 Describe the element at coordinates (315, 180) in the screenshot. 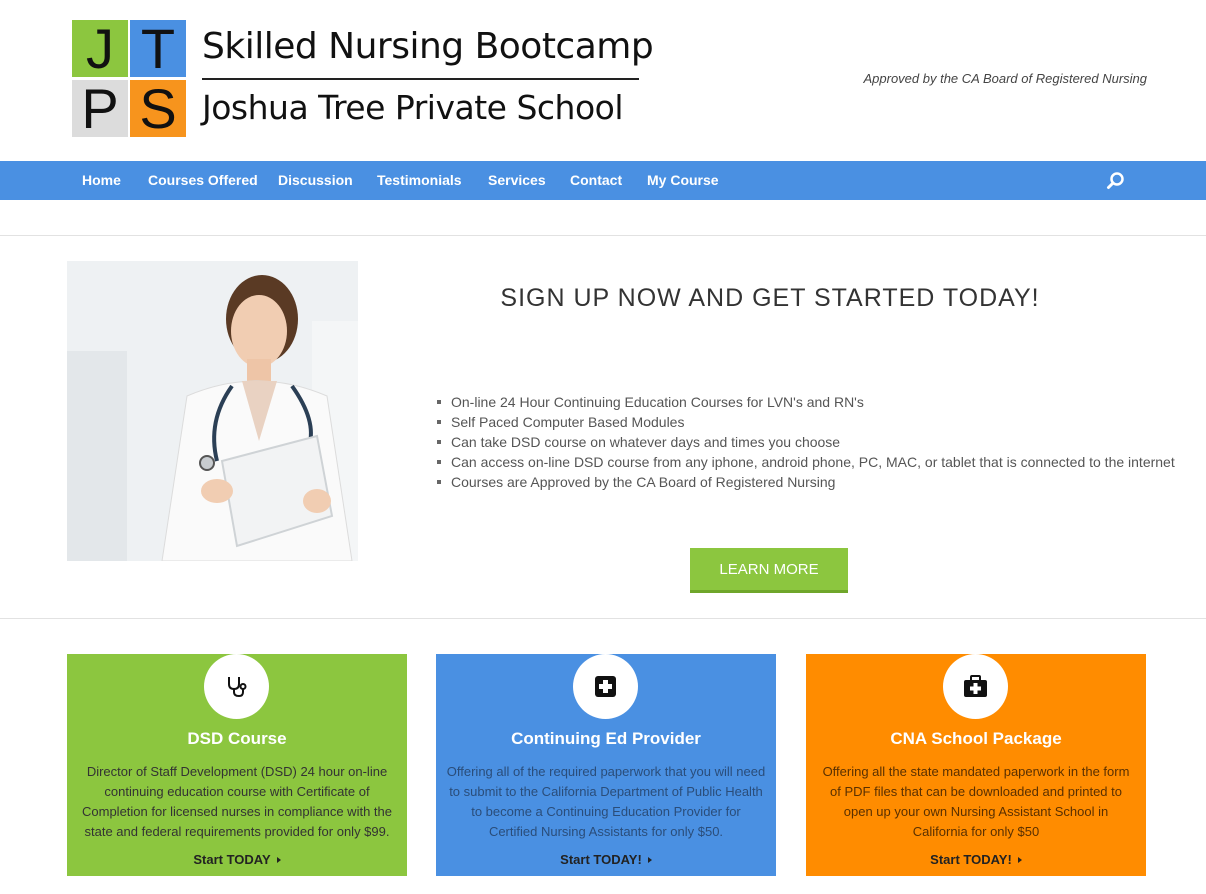

I see `nav-item-discussion: Discussion` at that location.